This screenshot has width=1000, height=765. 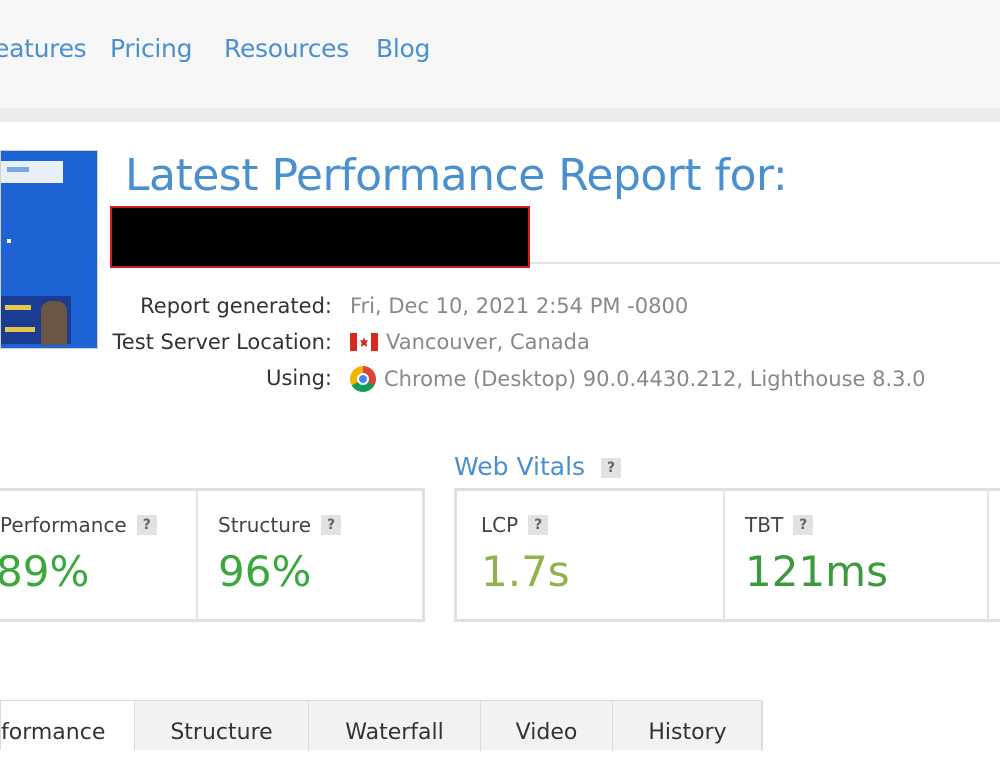 I want to click on header-divider, so click(x=765, y=263).